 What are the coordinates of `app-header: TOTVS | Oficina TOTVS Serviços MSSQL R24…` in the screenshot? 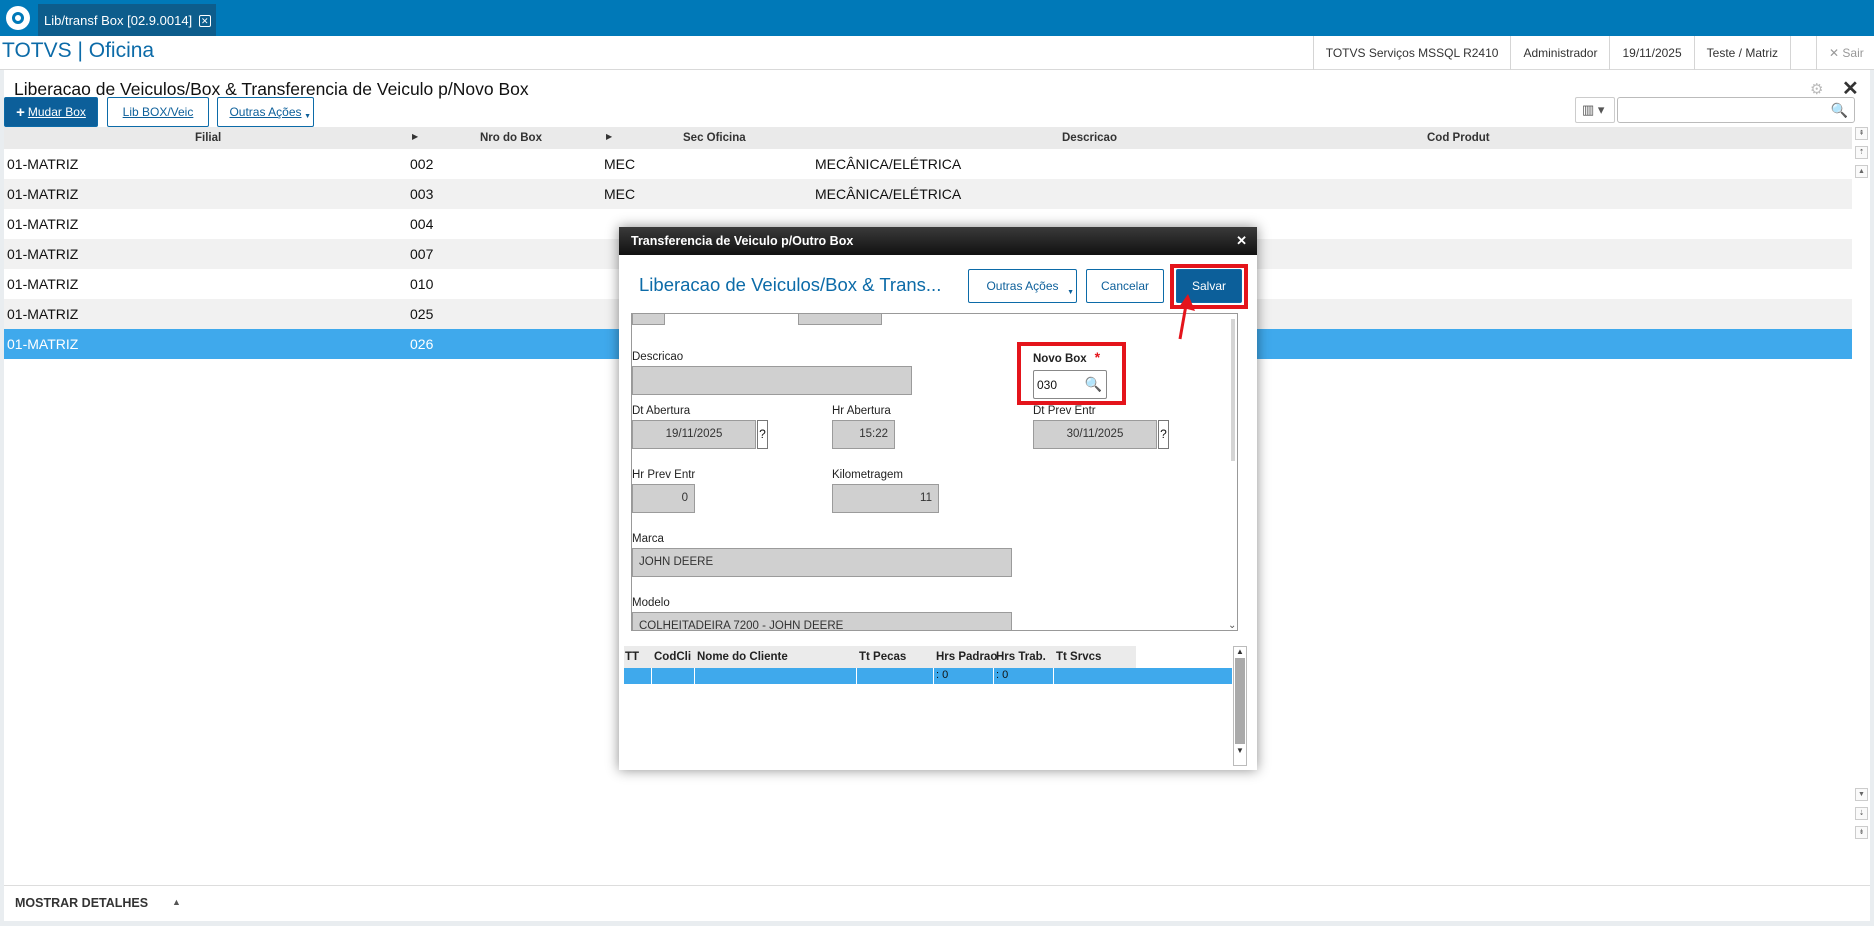 It's located at (937, 53).